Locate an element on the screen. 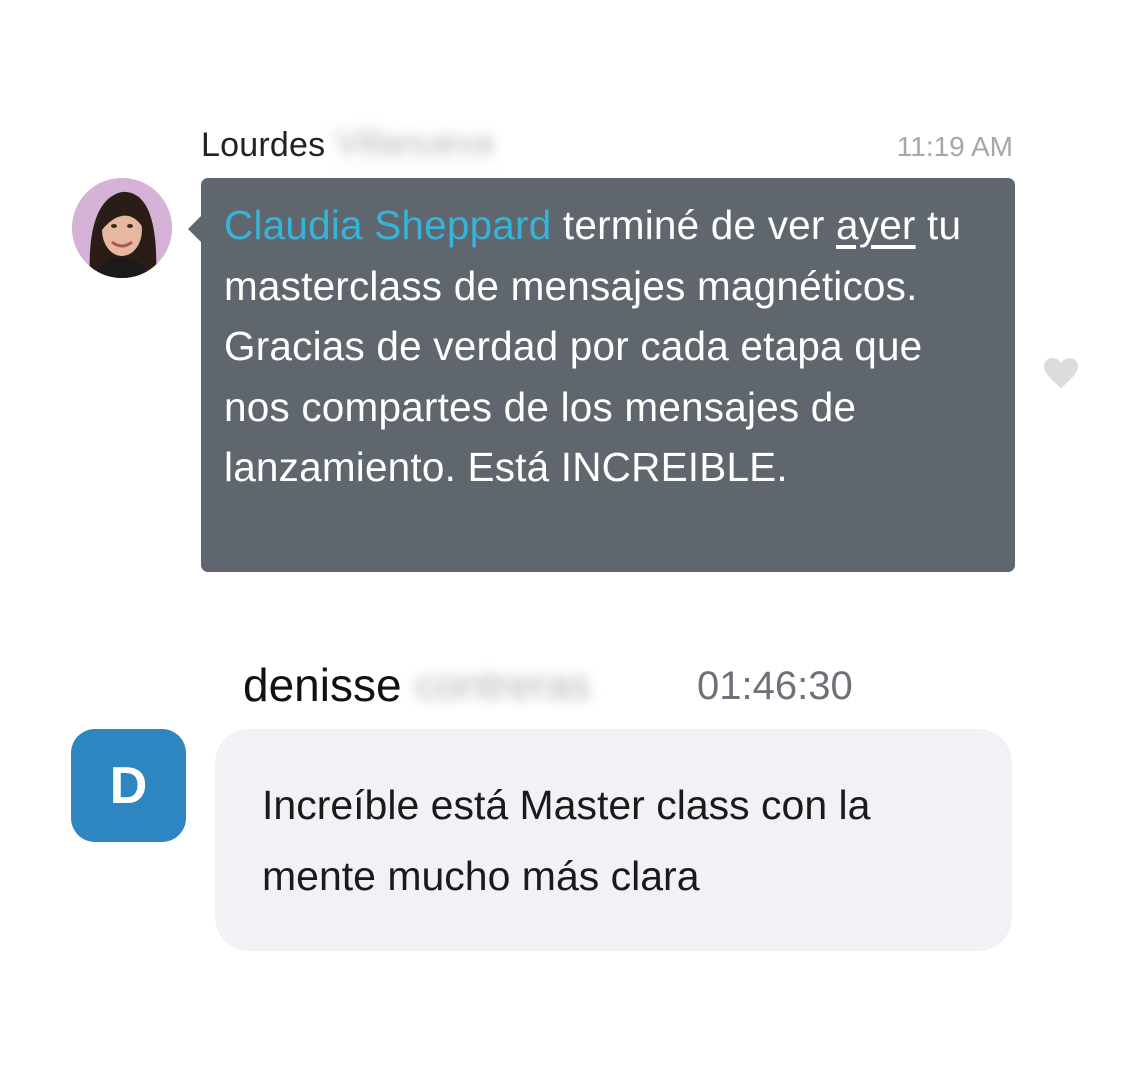 Image resolution: width=1125 pixels, height=1065 pixels. message-1-underlined-word: ayer is located at coordinates (876, 225).